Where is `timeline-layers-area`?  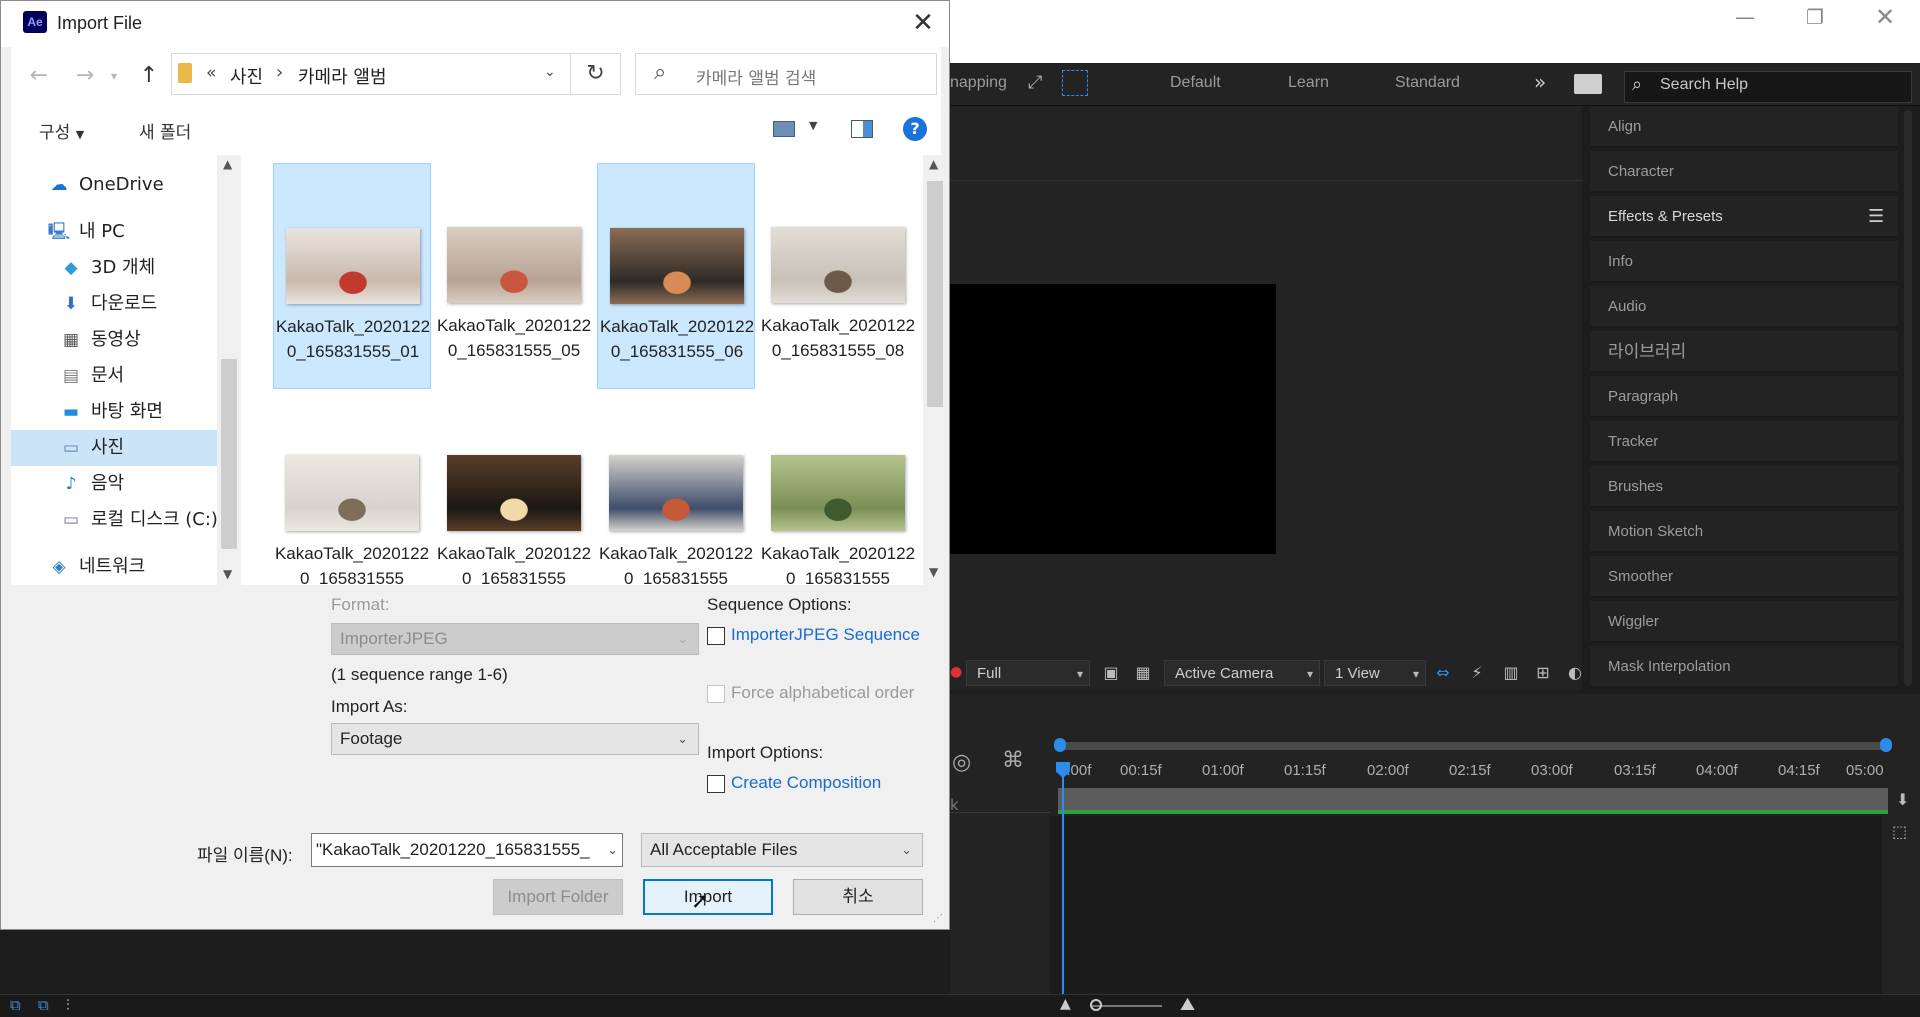 timeline-layers-area is located at coordinates (1466, 905).